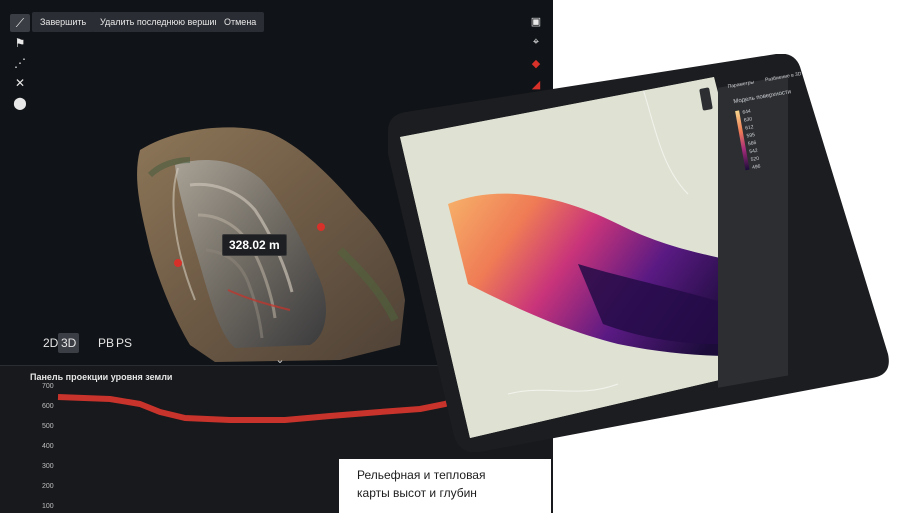 Image resolution: width=900 pixels, height=513 pixels. What do you see at coordinates (240, 22) in the screenshot?
I see `cancel-button: Отмена` at bounding box center [240, 22].